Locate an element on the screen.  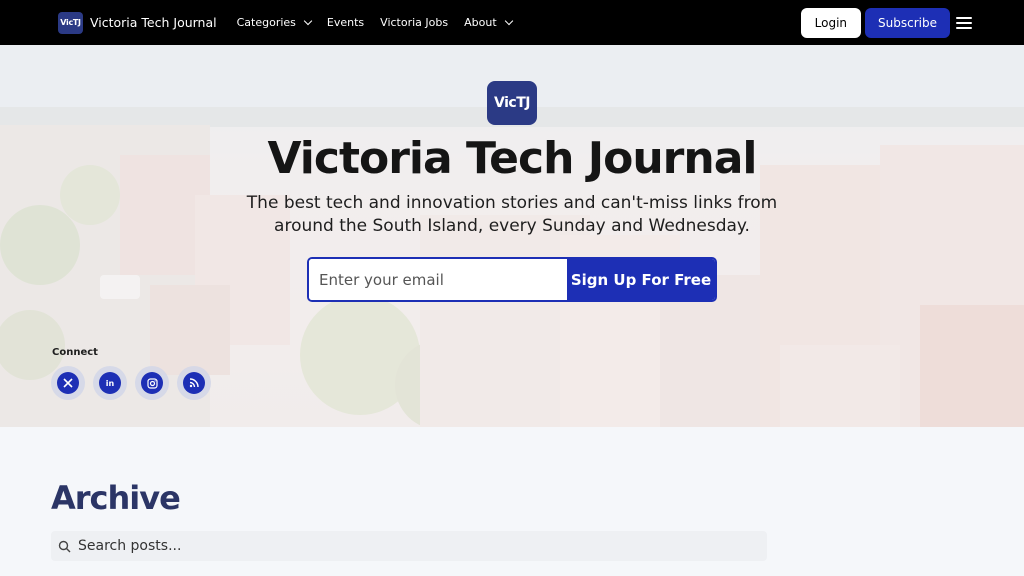
instagram-icon is located at coordinates (152, 383).